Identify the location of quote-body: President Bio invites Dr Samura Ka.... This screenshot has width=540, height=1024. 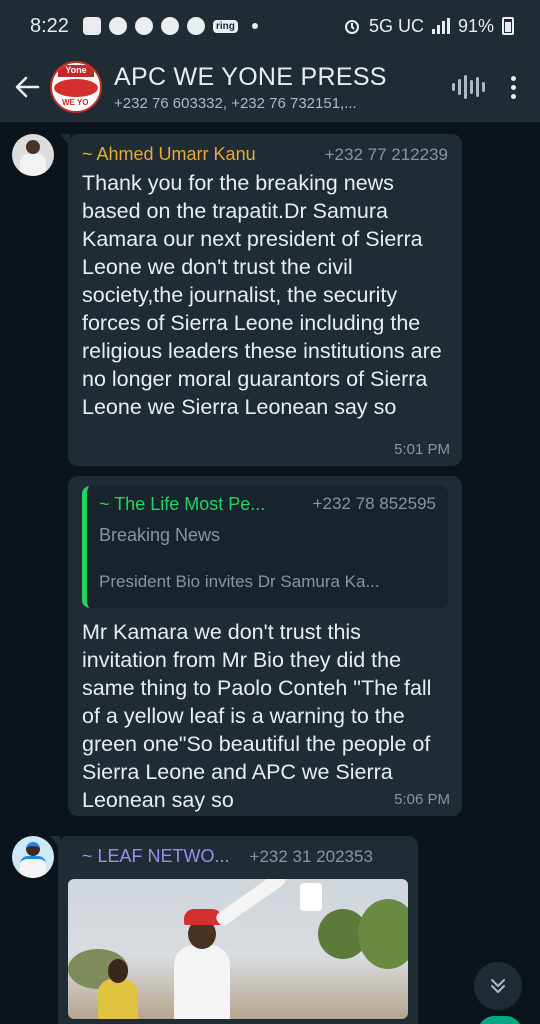
(239, 581).